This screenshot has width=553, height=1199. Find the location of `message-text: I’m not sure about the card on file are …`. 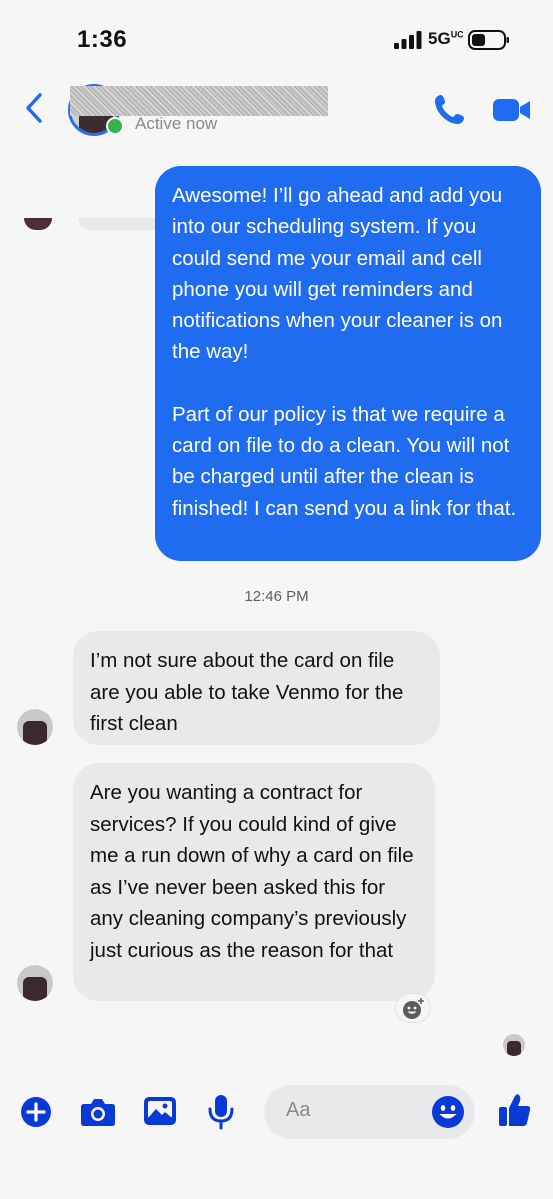

message-text: I’m not sure about the card on file are … is located at coordinates (247, 692).